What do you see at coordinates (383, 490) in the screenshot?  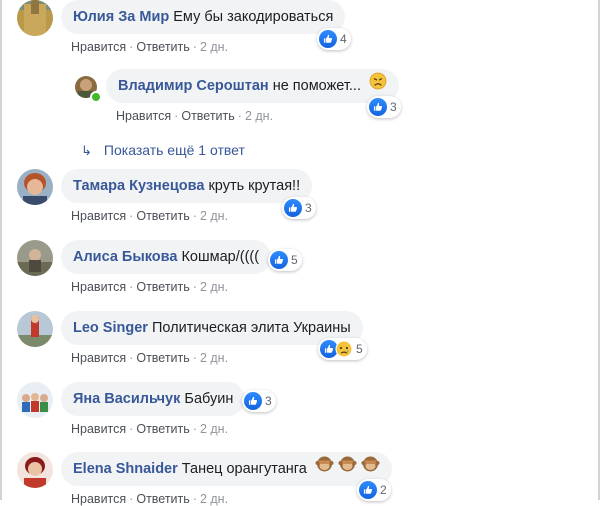 I see `reaction-count: 2` at bounding box center [383, 490].